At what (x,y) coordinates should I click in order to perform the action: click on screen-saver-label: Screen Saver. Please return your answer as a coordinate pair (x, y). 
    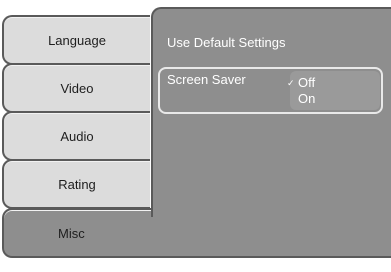
    Looking at the image, I should click on (206, 79).